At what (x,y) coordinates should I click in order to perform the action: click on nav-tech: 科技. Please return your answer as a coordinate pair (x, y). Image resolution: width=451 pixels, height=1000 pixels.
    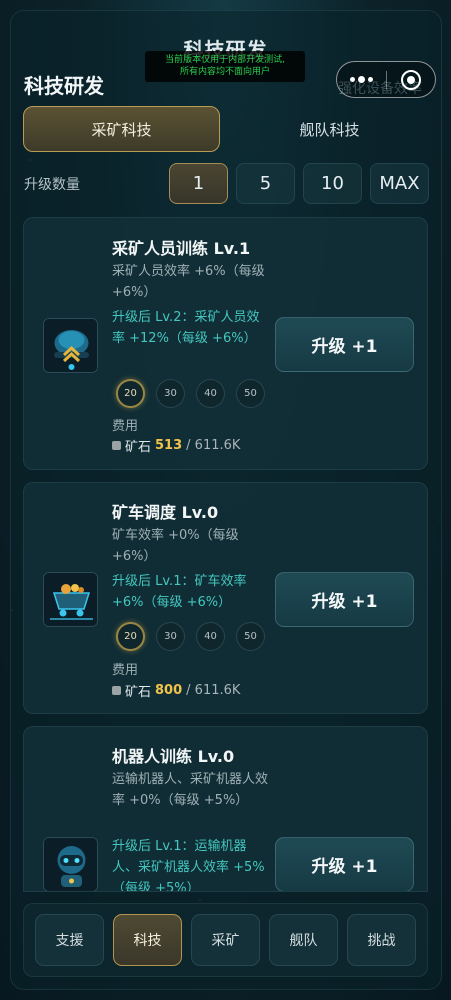
    Looking at the image, I should click on (147, 940).